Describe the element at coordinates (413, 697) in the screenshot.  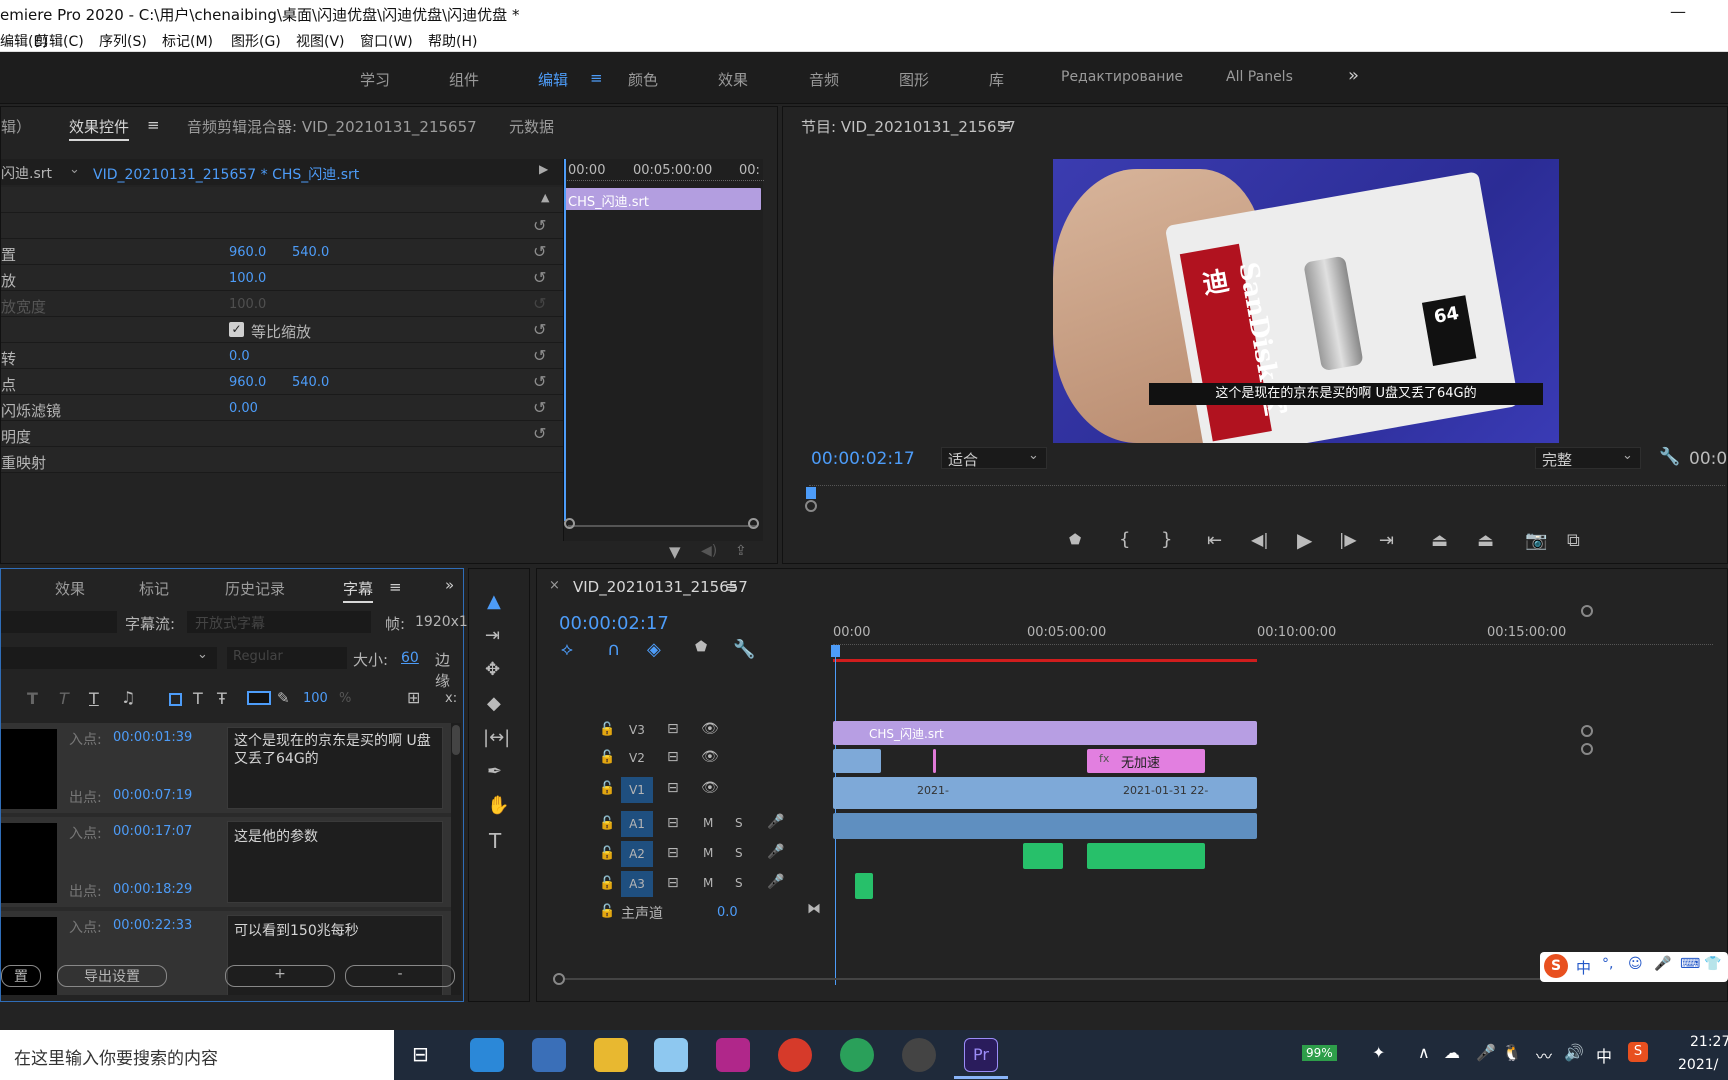
I see `position-grid-icon: ⊞` at that location.